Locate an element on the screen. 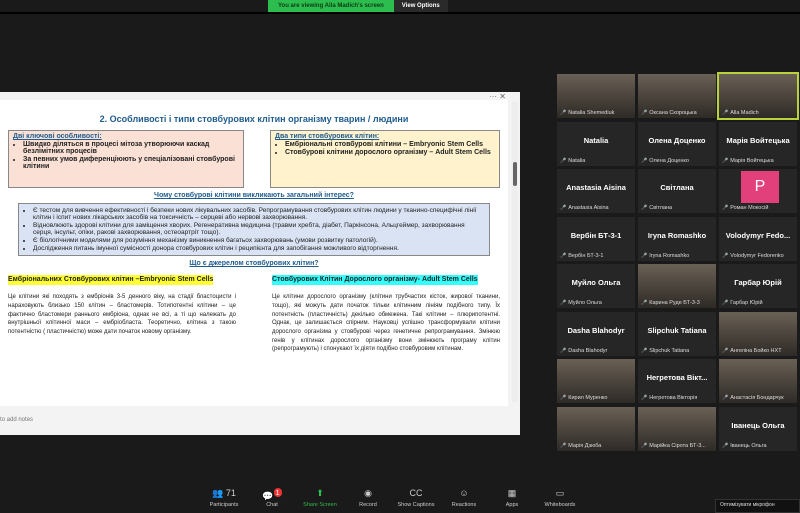  participant-tile: Volodymyr Fedo... Volodymyr Fedorenko is located at coordinates (758, 238).